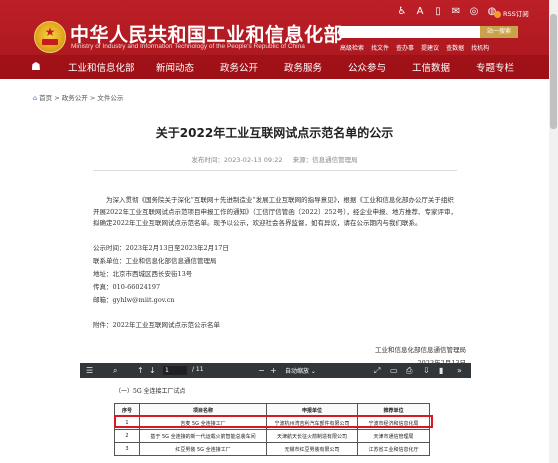  Describe the element at coordinates (274, 133) in the screenshot. I see `page-title: 关于2022年工业互联网试点示范名单的公示` at that location.